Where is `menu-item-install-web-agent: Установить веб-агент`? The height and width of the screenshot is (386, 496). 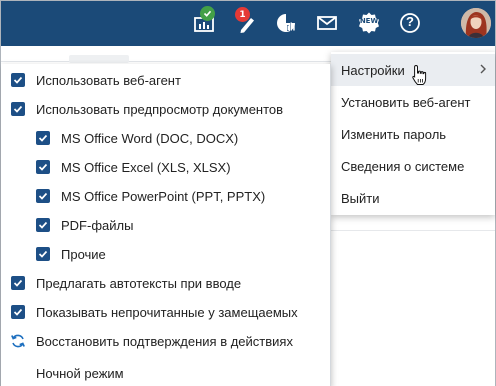 menu-item-install-web-agent: Установить веб-агент is located at coordinates (413, 102).